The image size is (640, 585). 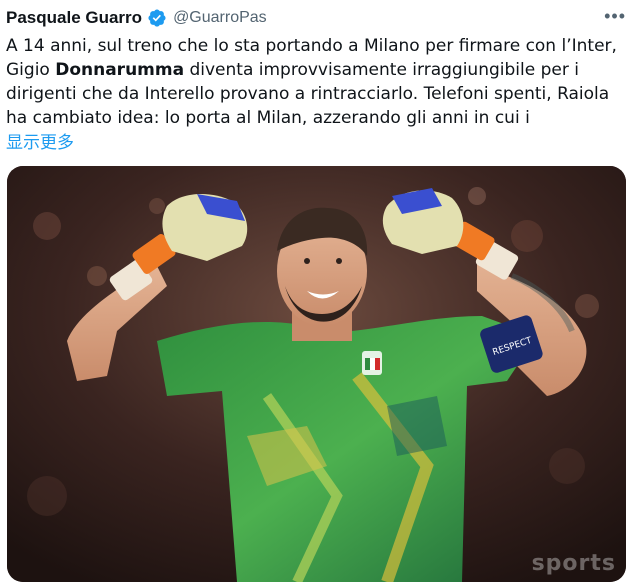 What do you see at coordinates (120, 70) in the screenshot?
I see `tweet-text-bold: Donnarumma` at bounding box center [120, 70].